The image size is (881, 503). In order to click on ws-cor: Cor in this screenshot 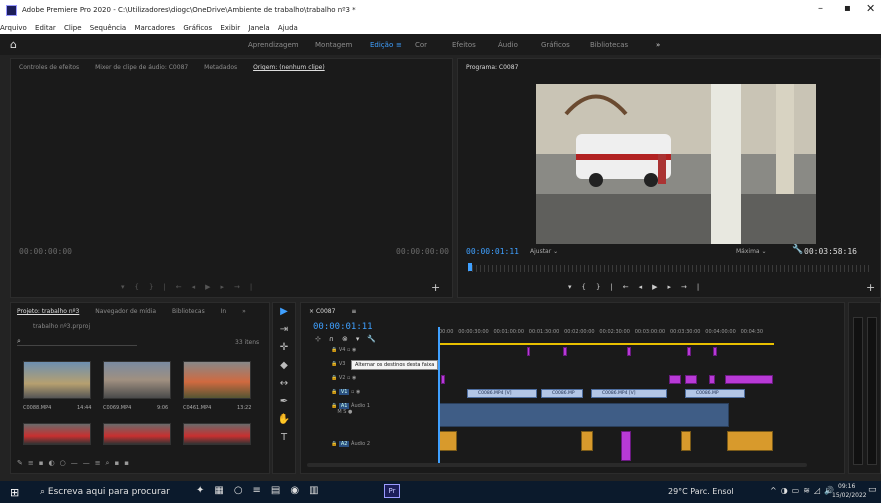, I will do `click(421, 45)`.